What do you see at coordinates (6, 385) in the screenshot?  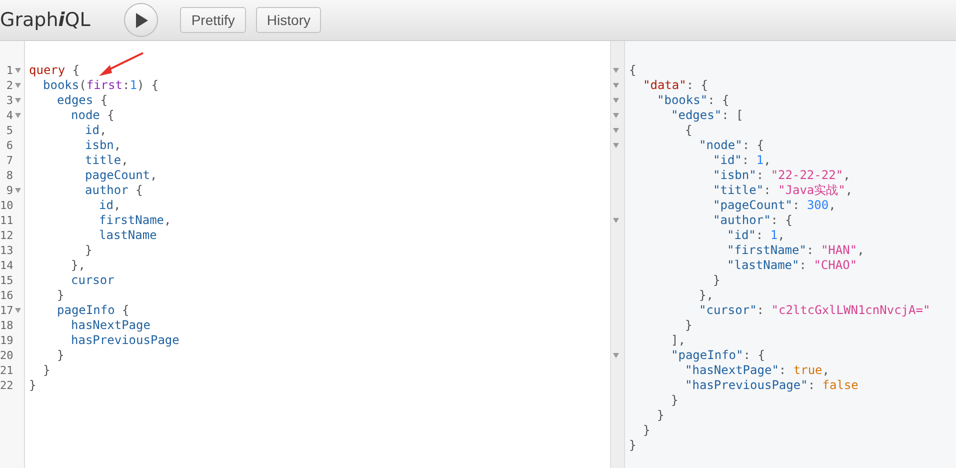 I see `line-number: 22` at bounding box center [6, 385].